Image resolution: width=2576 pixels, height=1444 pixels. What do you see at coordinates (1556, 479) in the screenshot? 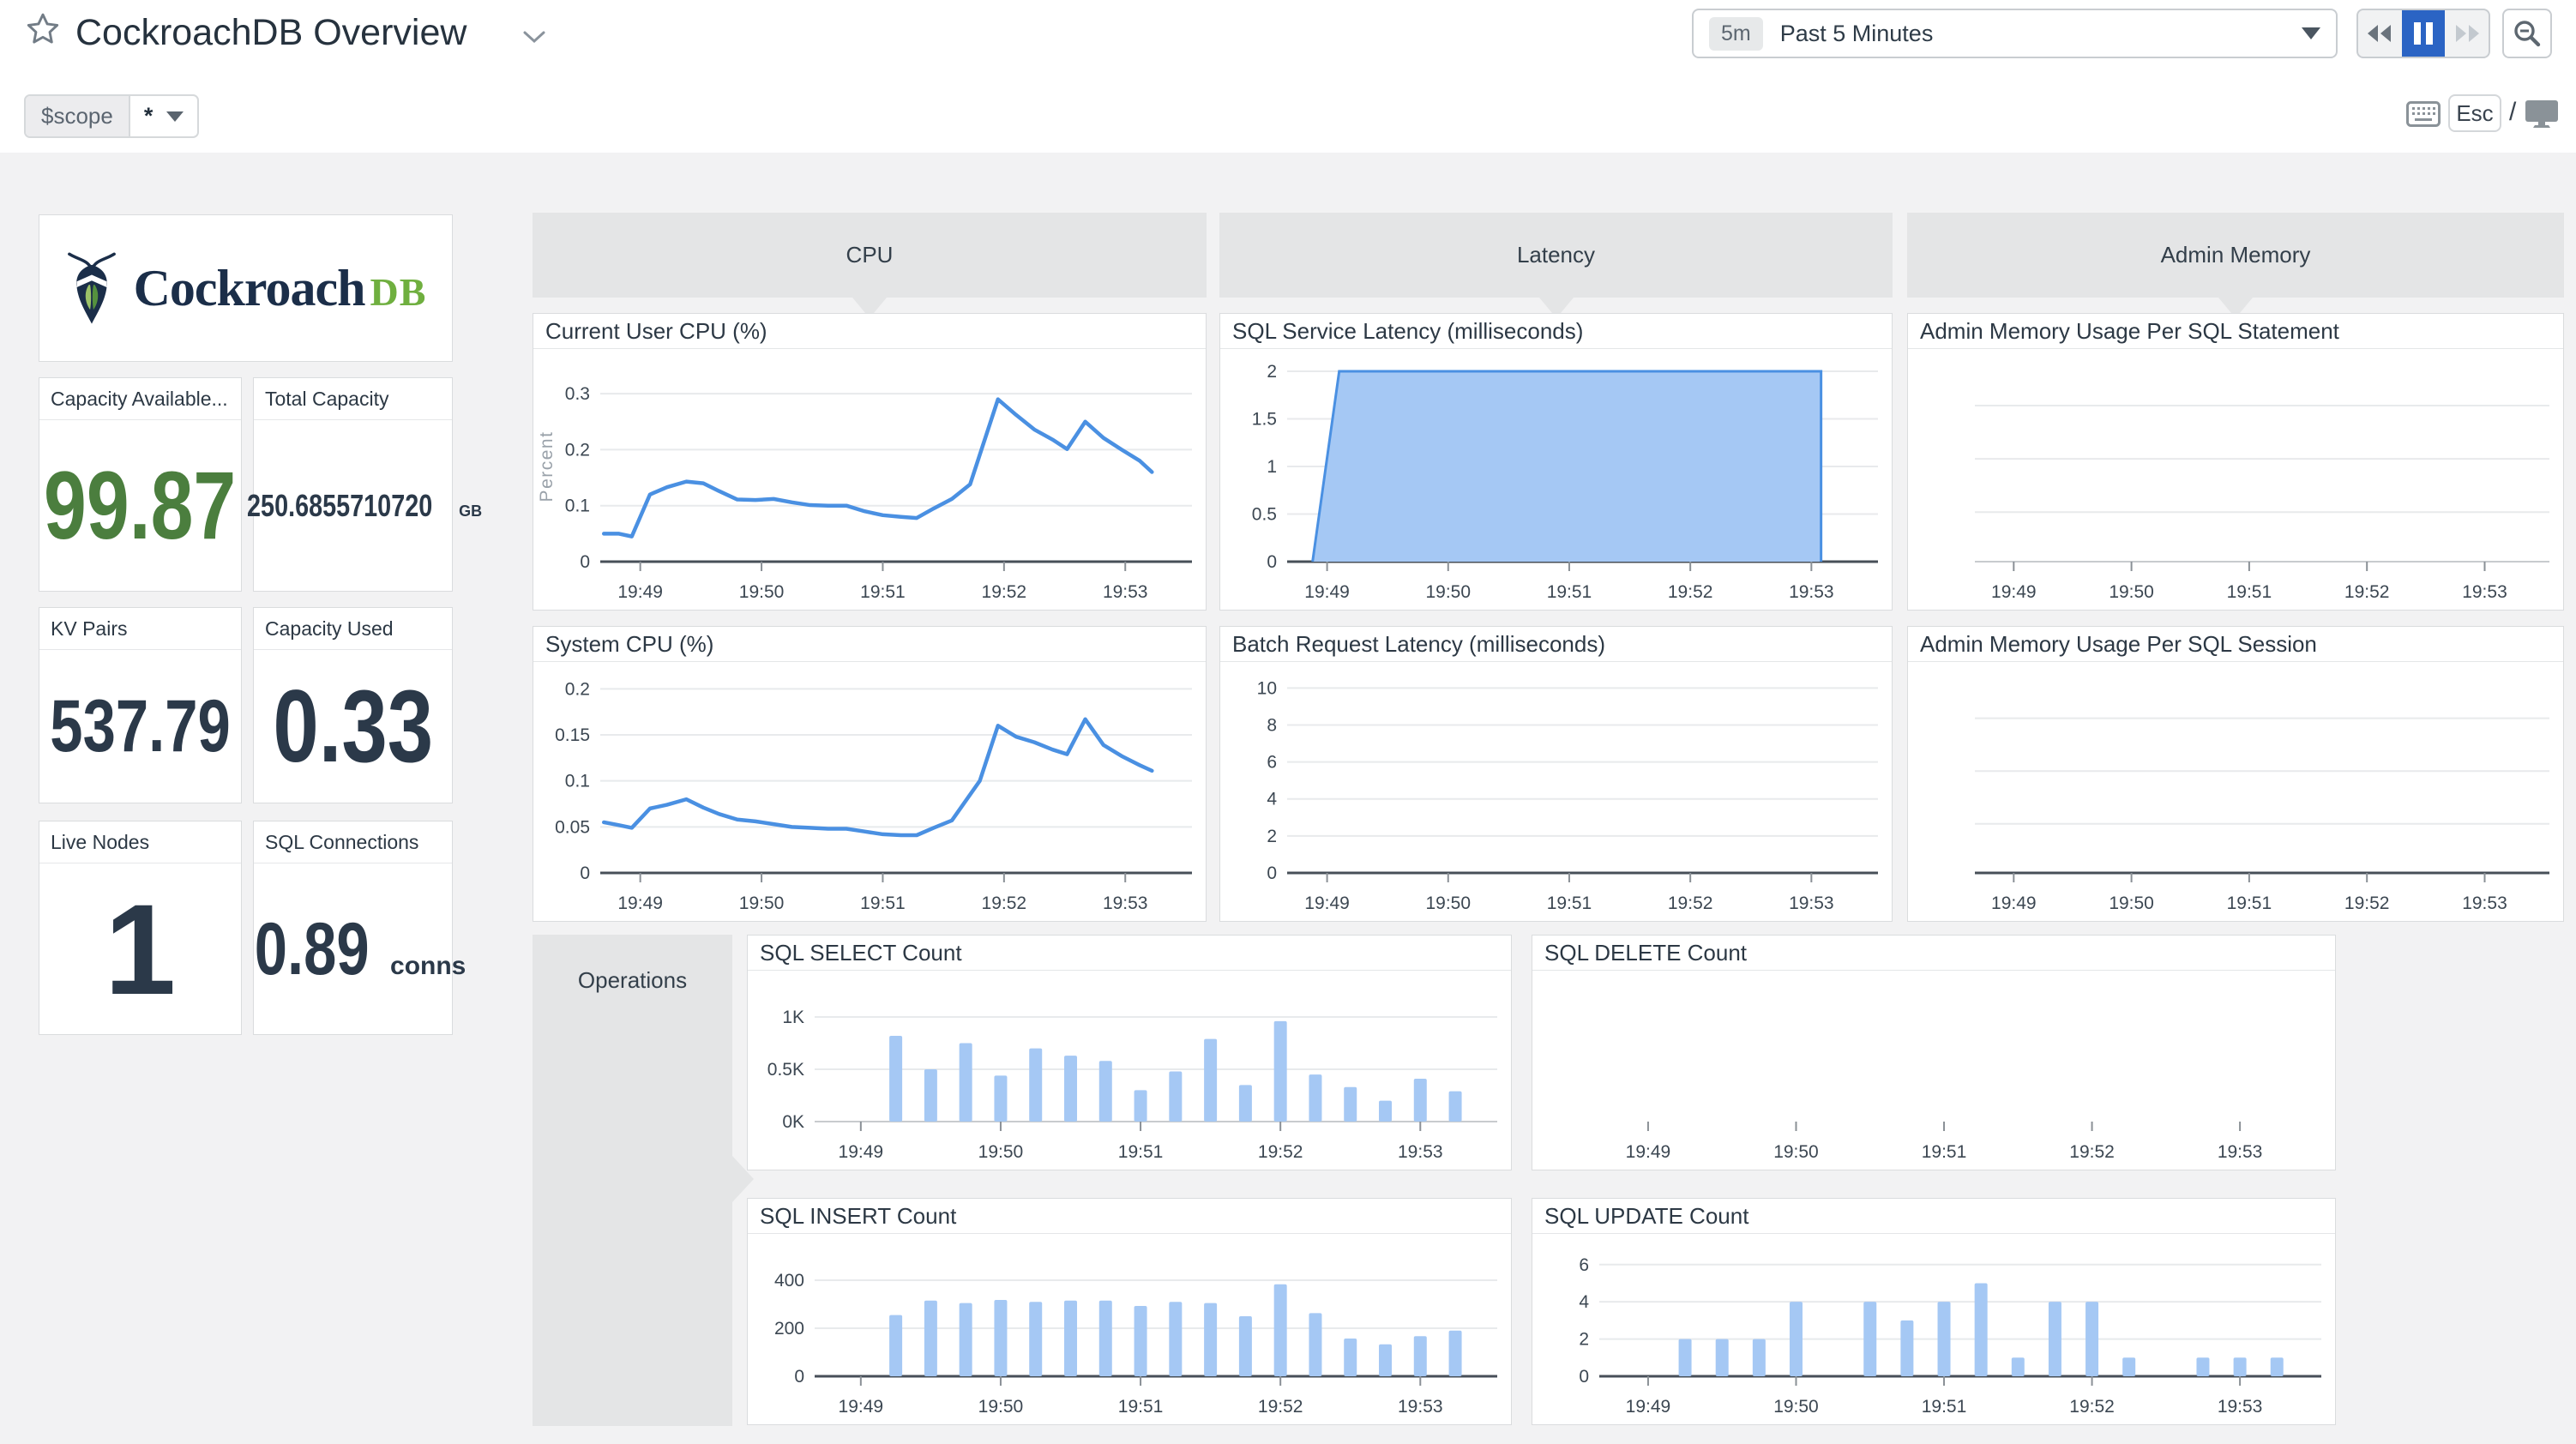
I see `chart-sql-service-latency: 0 0.5 1 1.5 2 19:49 19:50 19:51 19:52 19:53` at bounding box center [1556, 479].